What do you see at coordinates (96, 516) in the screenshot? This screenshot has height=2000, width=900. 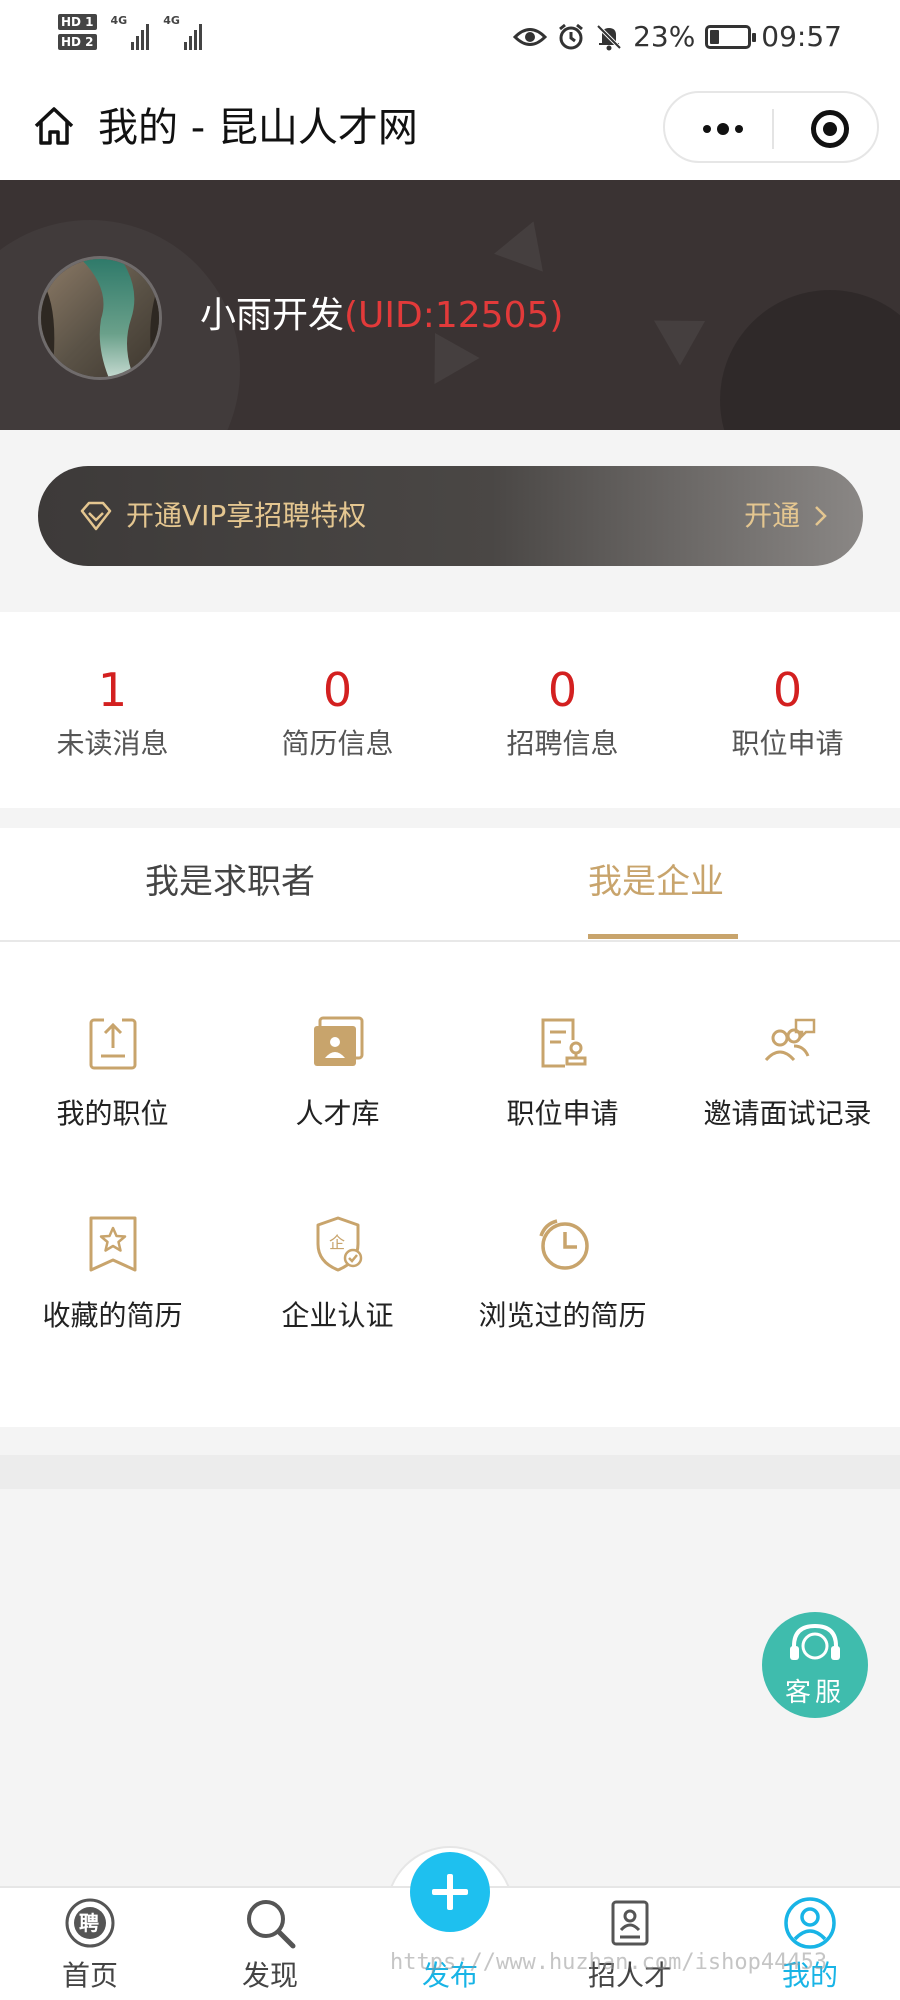 I see `diamond-icon` at bounding box center [96, 516].